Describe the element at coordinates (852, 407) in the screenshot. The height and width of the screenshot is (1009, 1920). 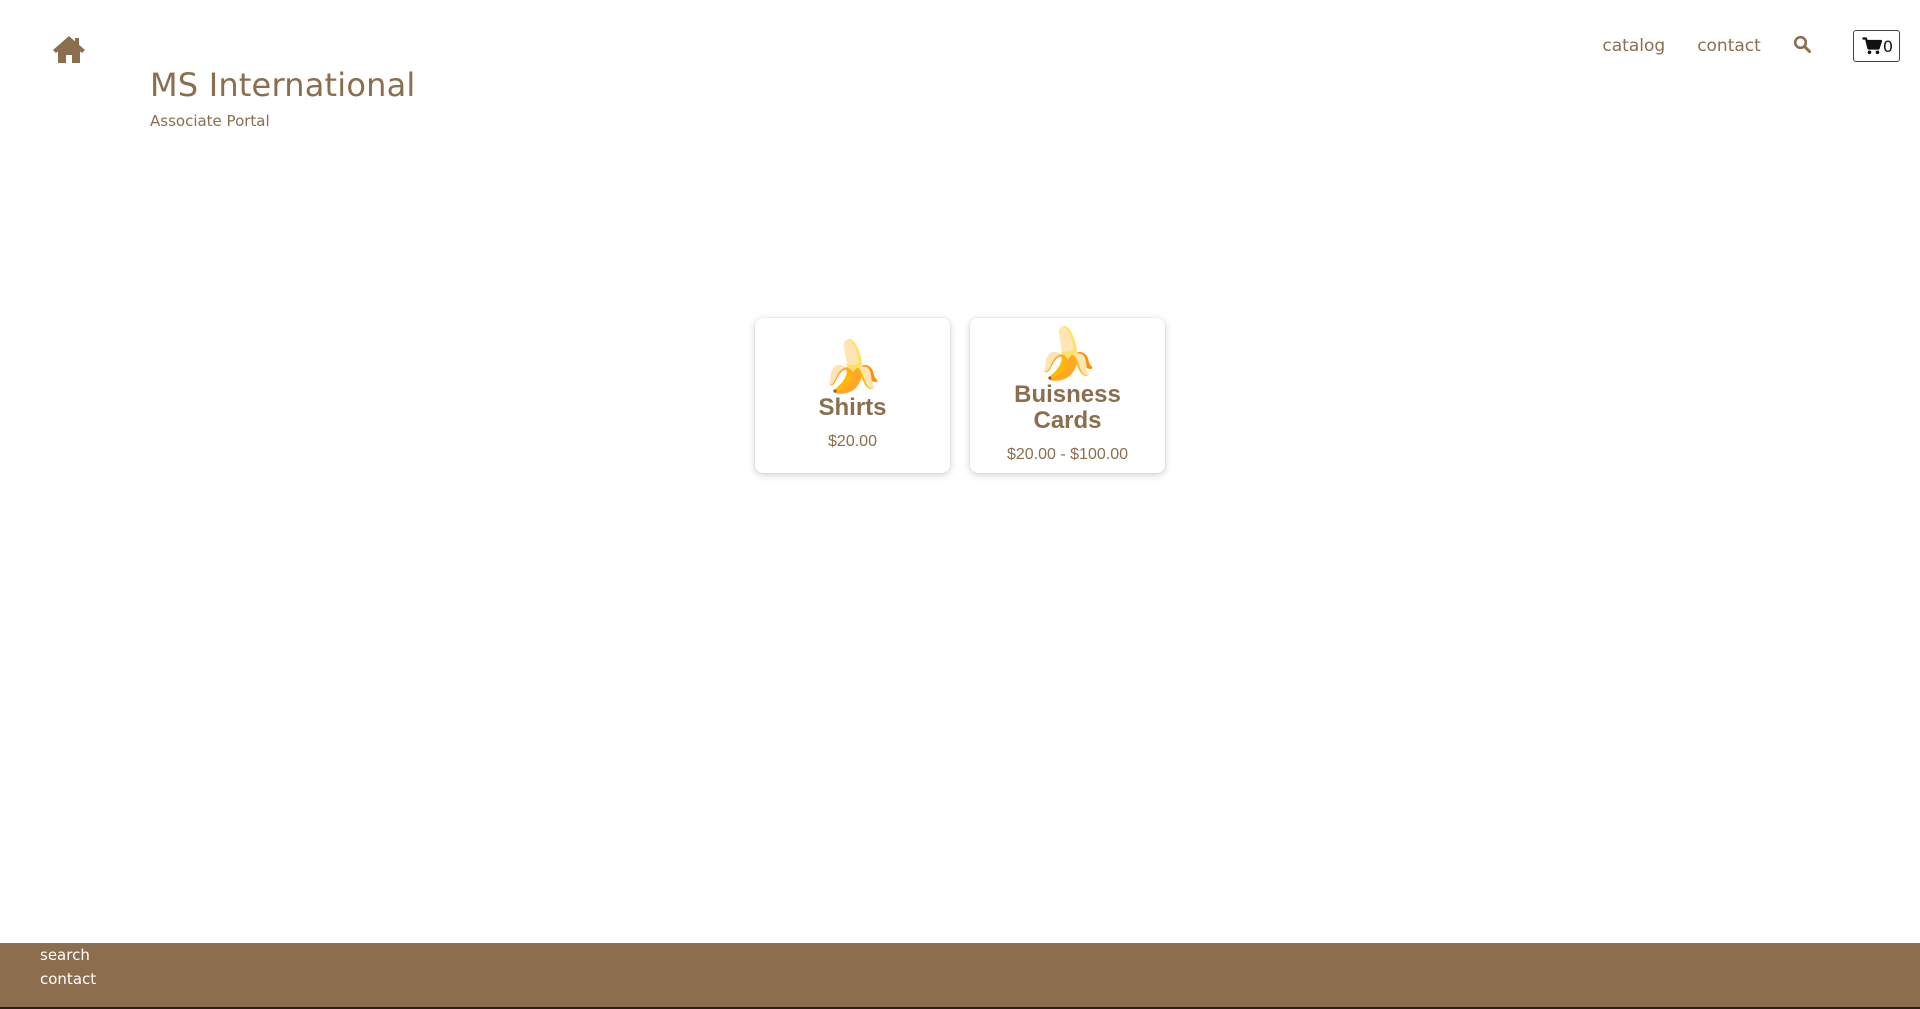
I see `product-name: Shirts` at that location.